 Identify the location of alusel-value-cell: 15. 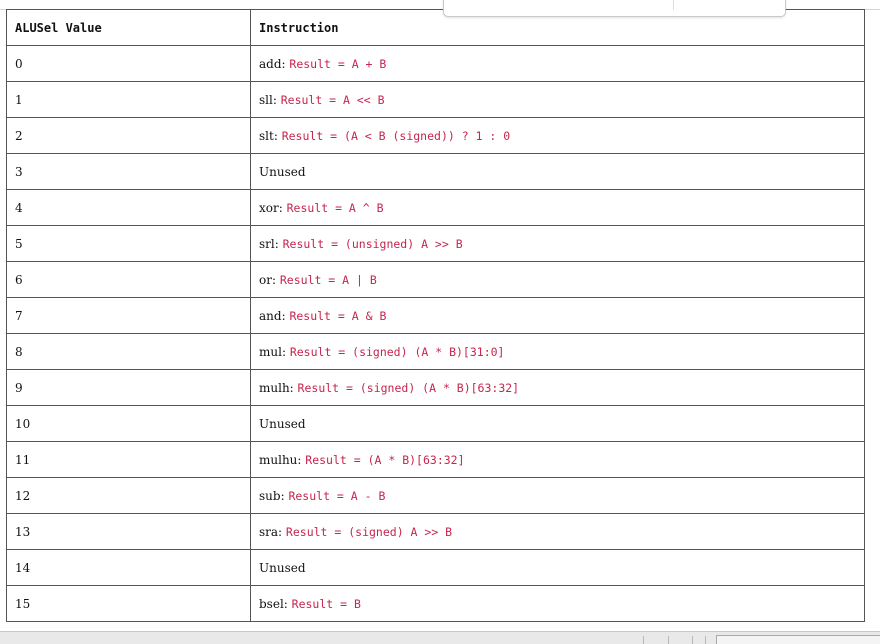
(128, 603).